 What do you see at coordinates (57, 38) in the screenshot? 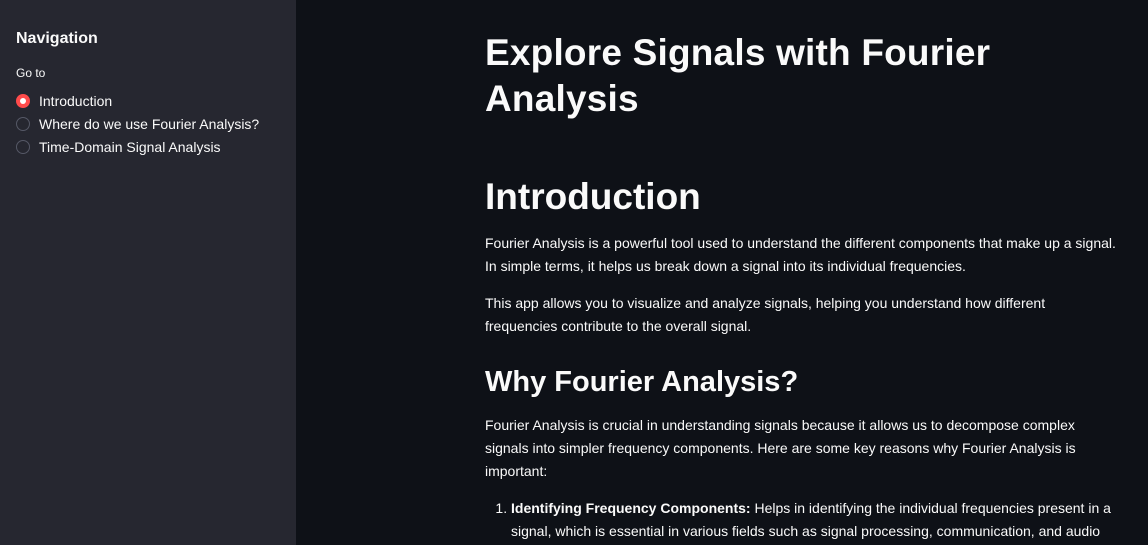
I see `sidebar-title: Navigation` at bounding box center [57, 38].